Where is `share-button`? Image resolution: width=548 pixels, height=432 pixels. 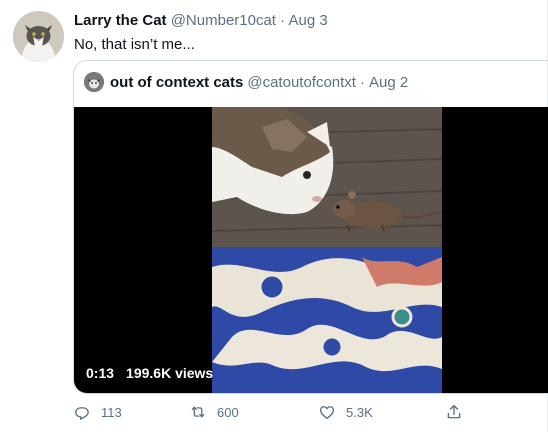
share-button is located at coordinates (454, 412).